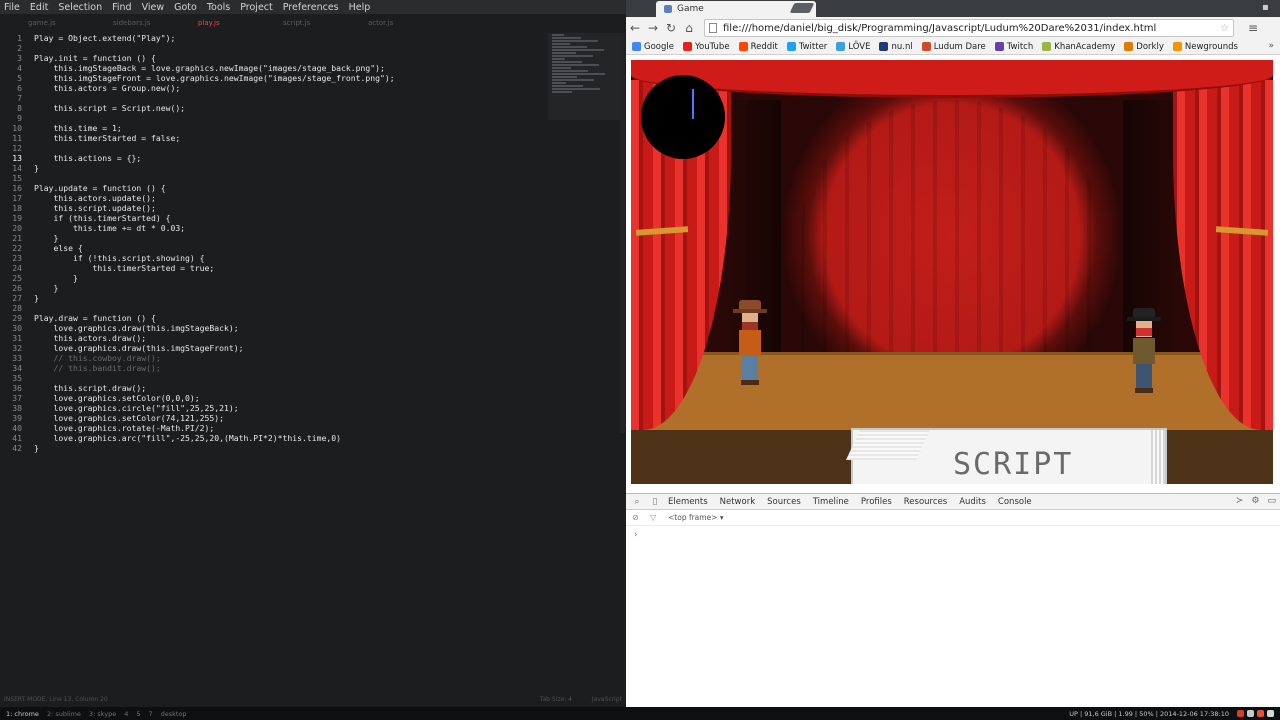 This screenshot has height=720, width=1280. I want to click on line-number: 3, so click(19, 58).